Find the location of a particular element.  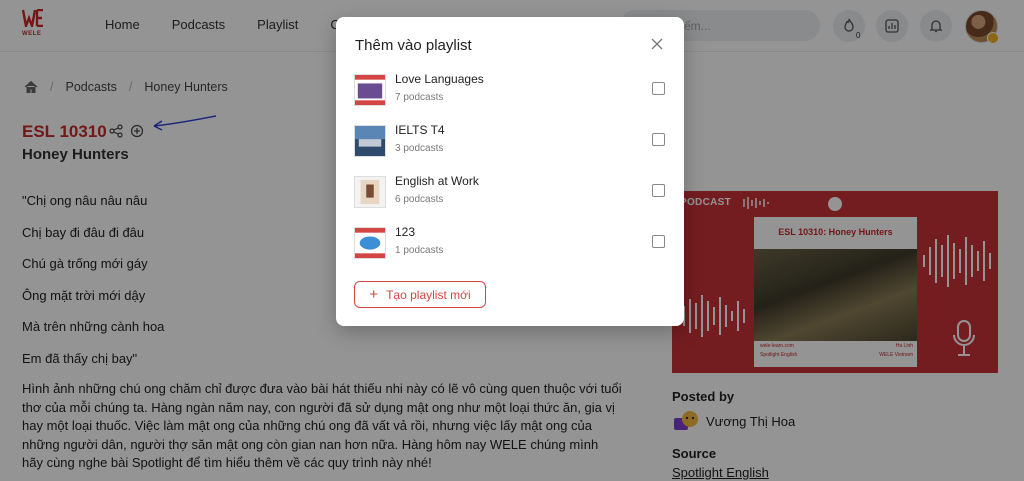

playlist-count: 3 podcasts is located at coordinates (419, 148).